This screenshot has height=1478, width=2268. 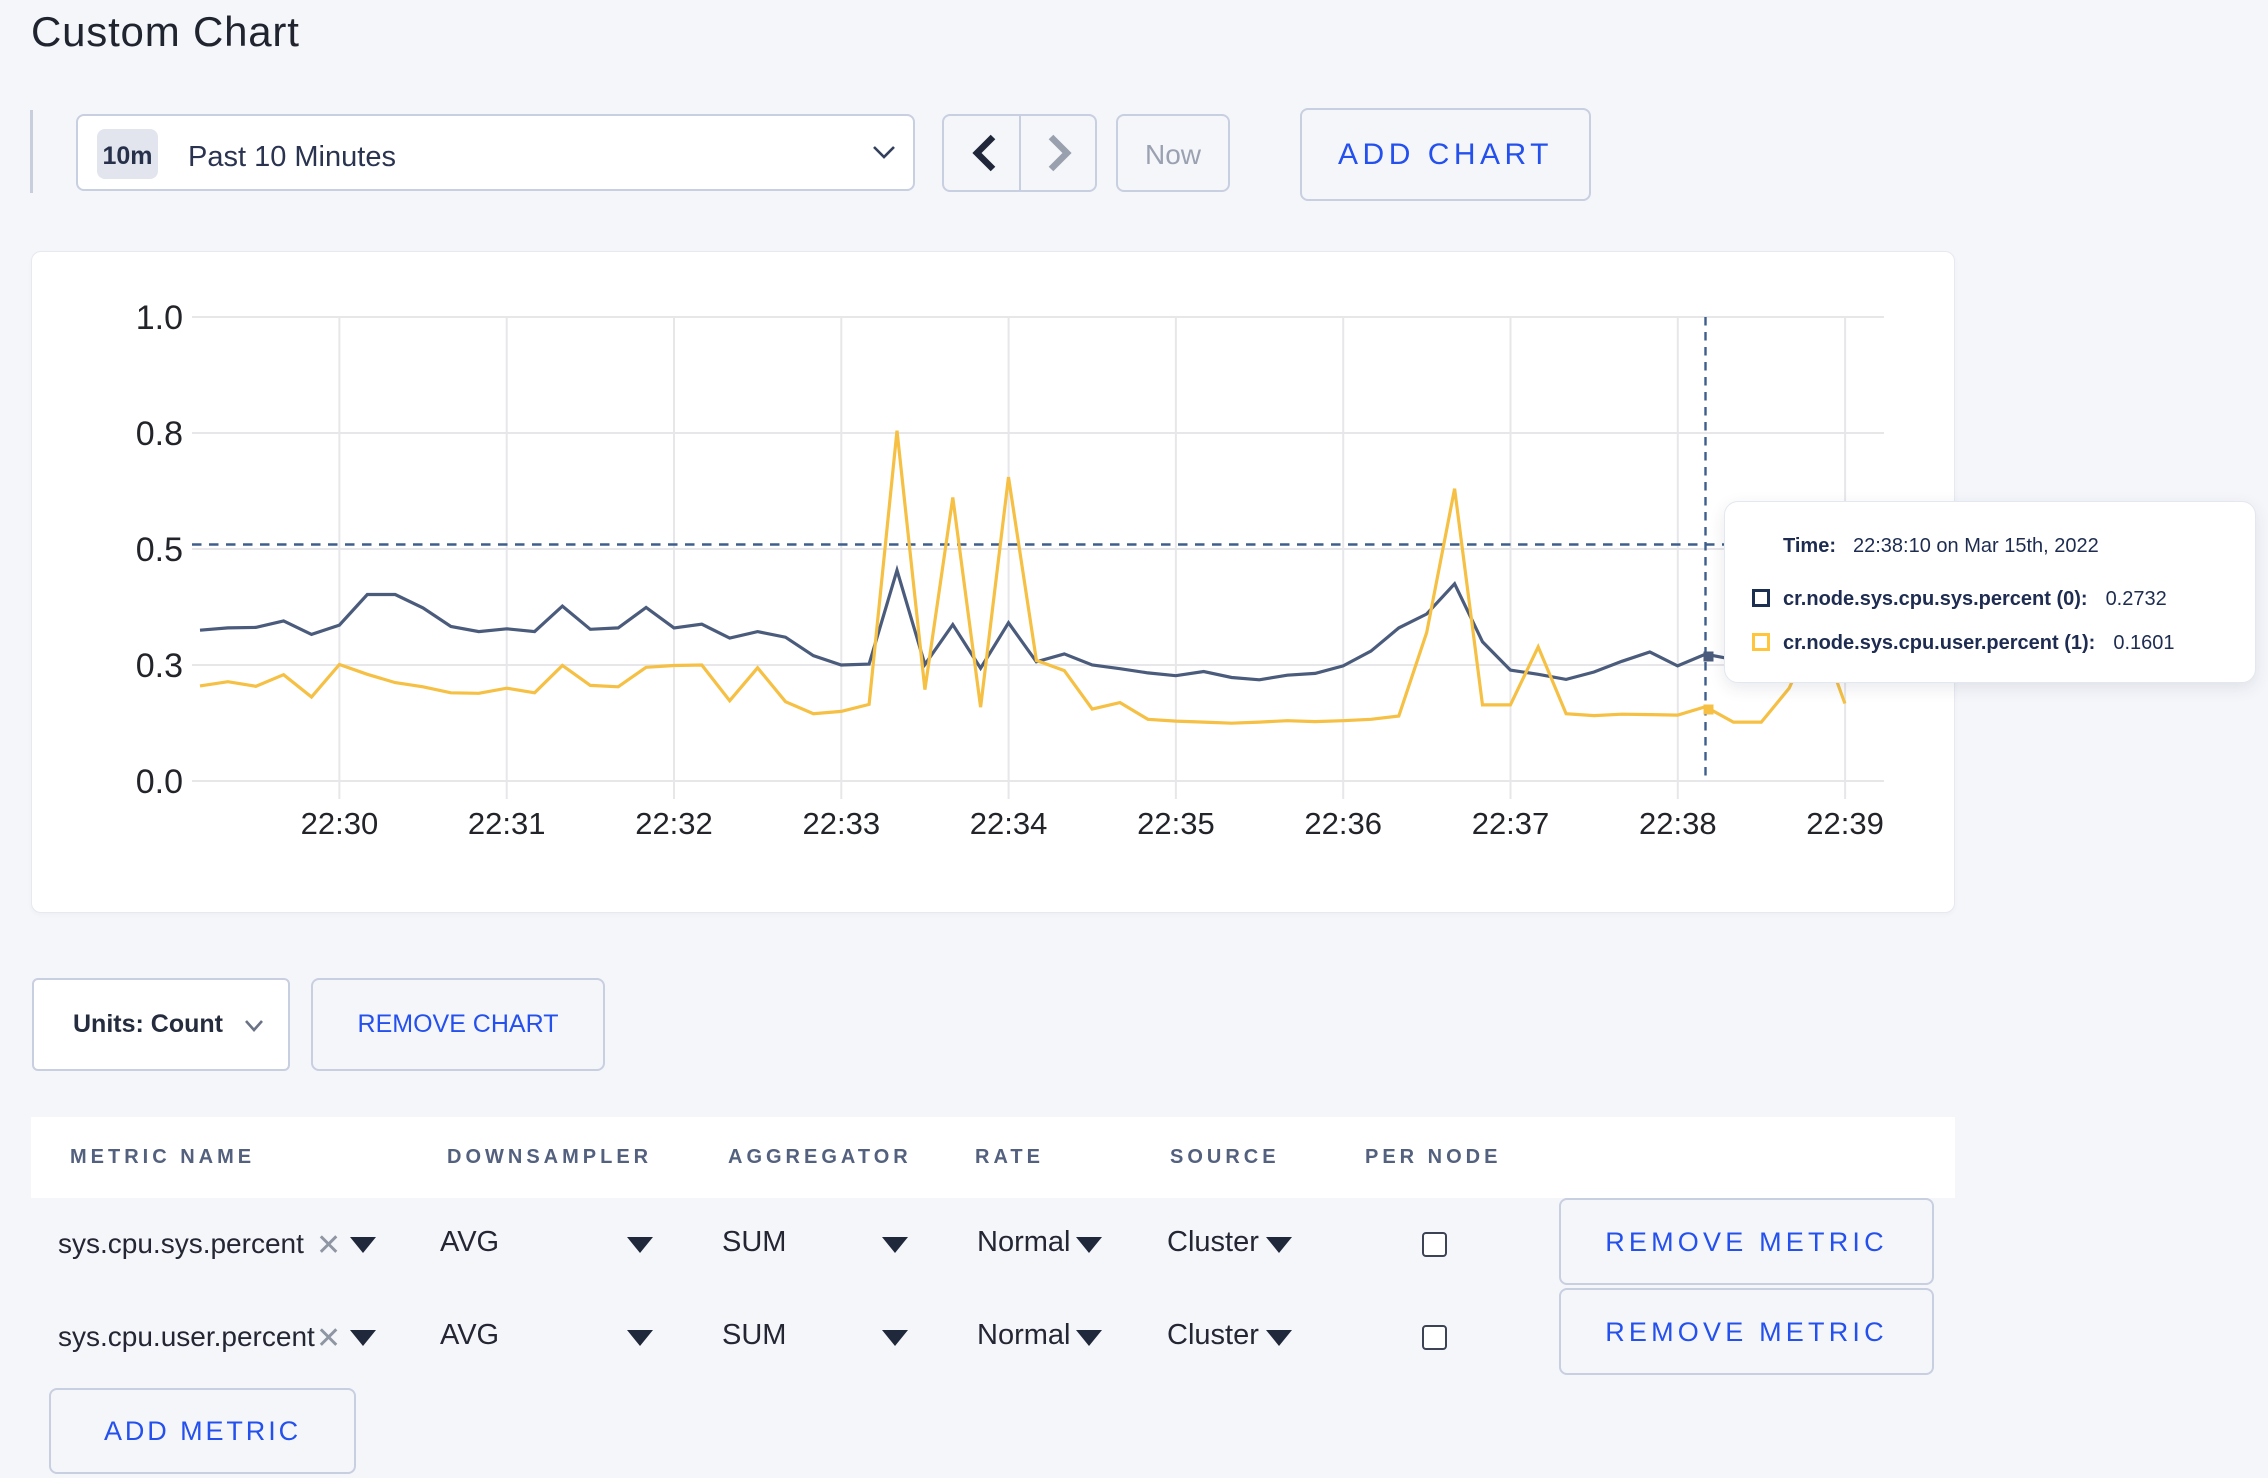 I want to click on svg-text: 0.8, so click(x=159, y=434).